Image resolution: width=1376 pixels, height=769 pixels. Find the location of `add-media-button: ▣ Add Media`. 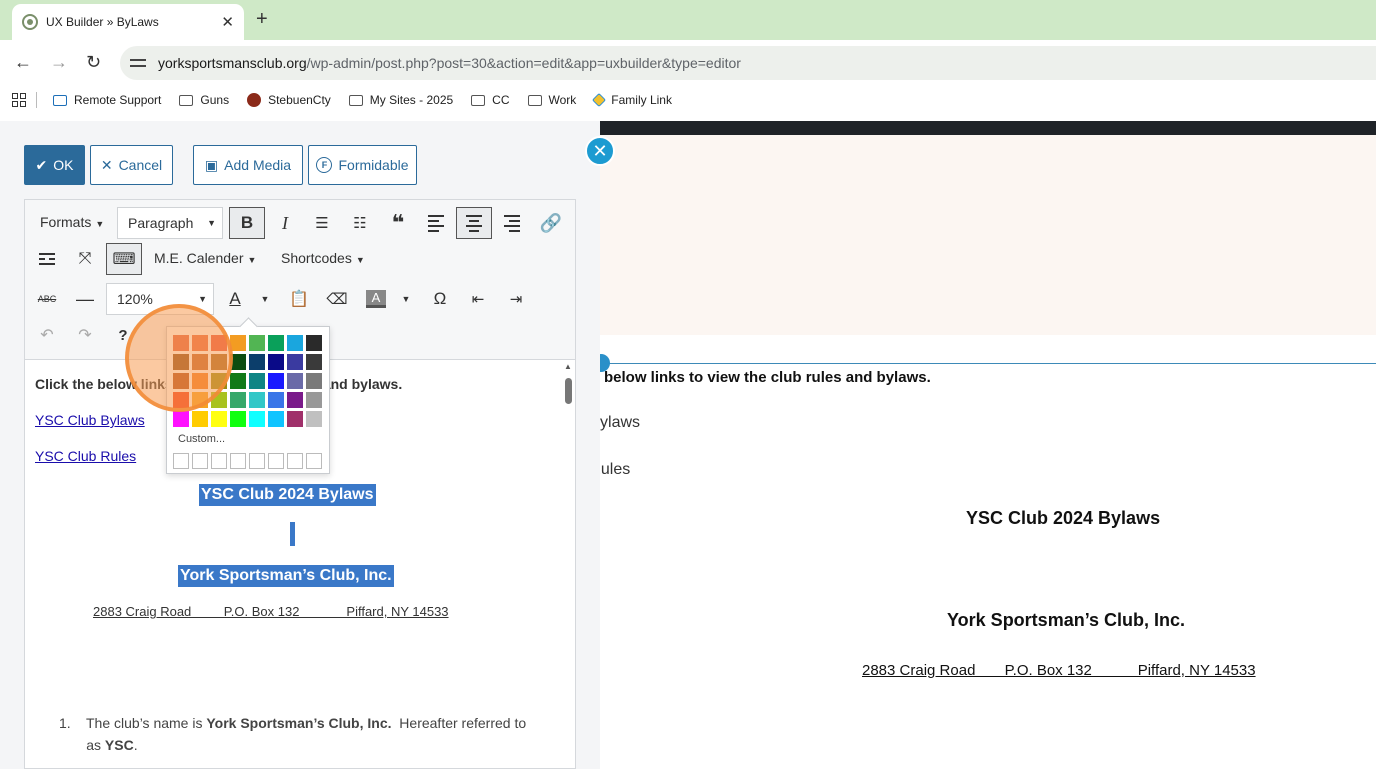

add-media-button: ▣ Add Media is located at coordinates (248, 165).